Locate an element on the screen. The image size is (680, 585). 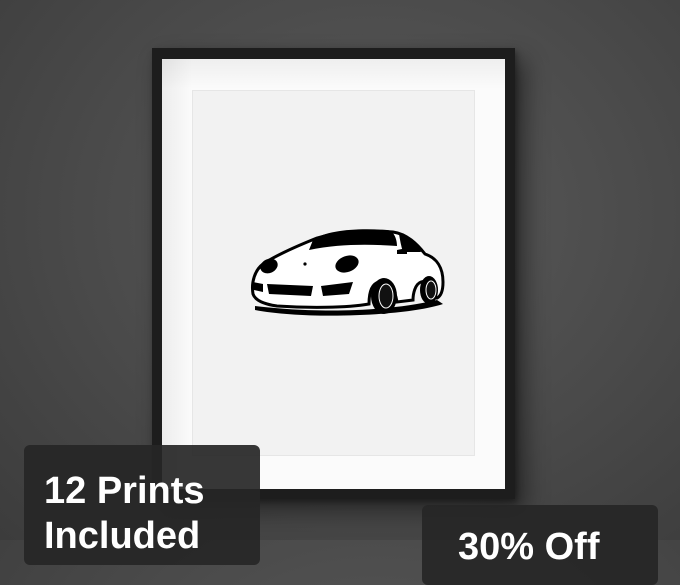
prints-included-badge: 12 Prints Included is located at coordinates (142, 505).